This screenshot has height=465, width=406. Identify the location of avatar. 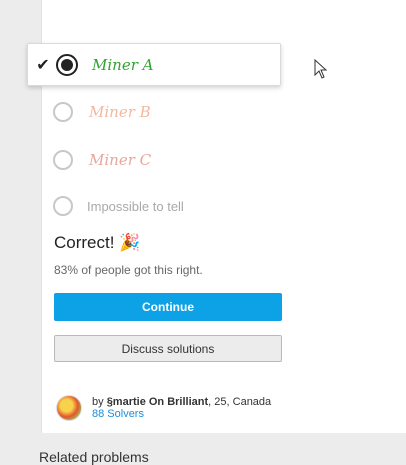
(69, 408).